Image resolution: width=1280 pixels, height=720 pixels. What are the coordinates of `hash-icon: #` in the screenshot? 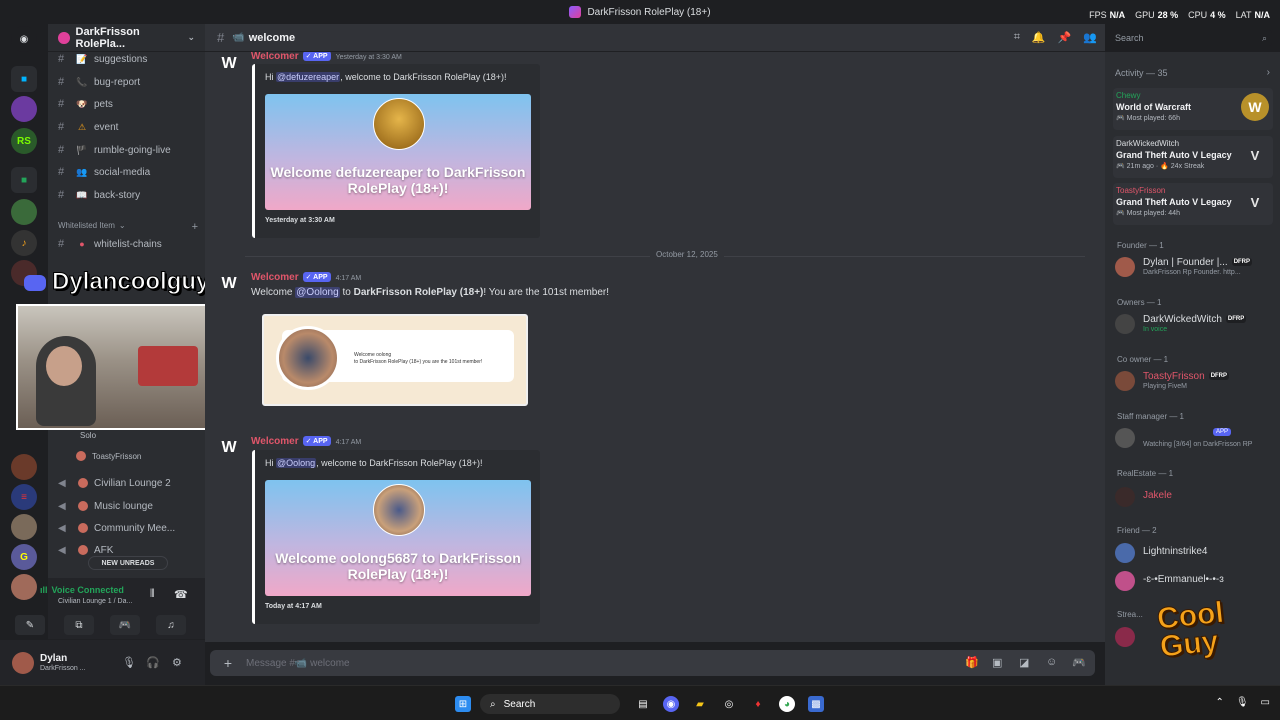 It's located at (61, 172).